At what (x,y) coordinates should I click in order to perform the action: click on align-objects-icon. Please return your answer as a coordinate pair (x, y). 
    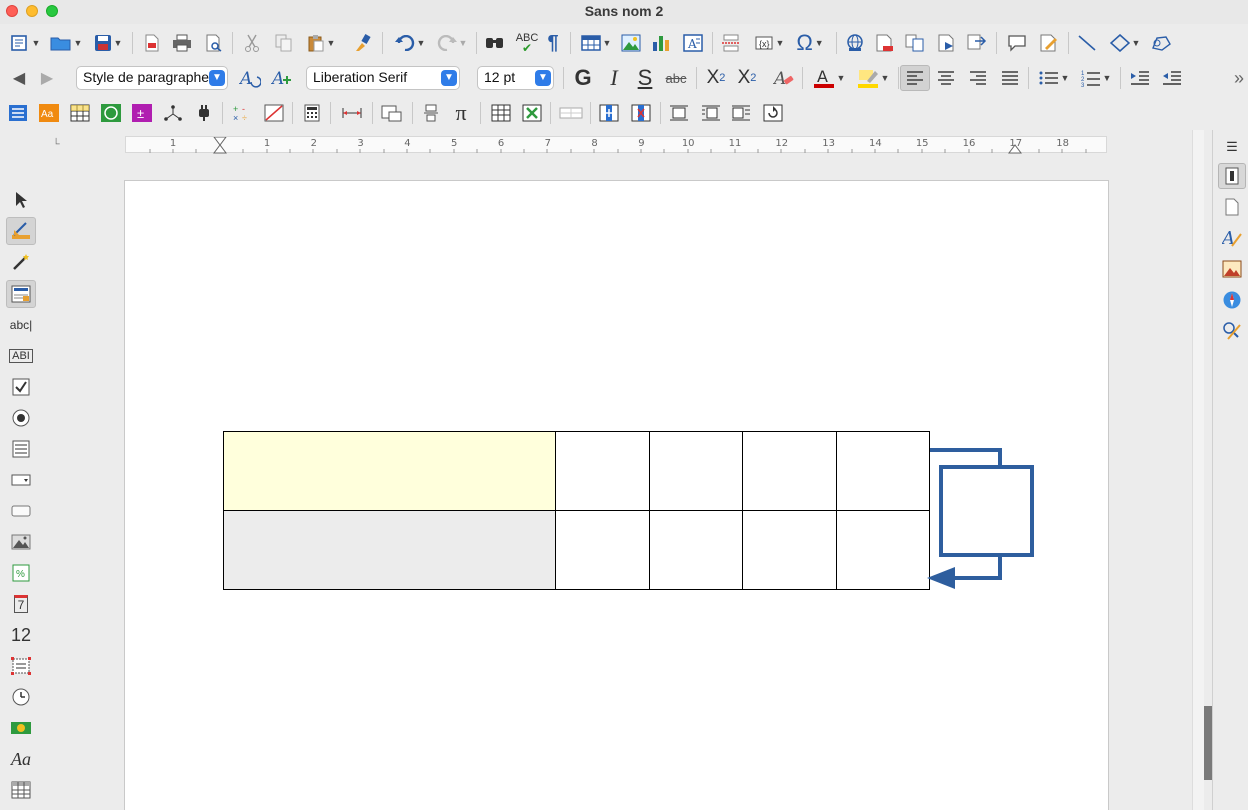
    Looking at the image, I should click on (431, 113).